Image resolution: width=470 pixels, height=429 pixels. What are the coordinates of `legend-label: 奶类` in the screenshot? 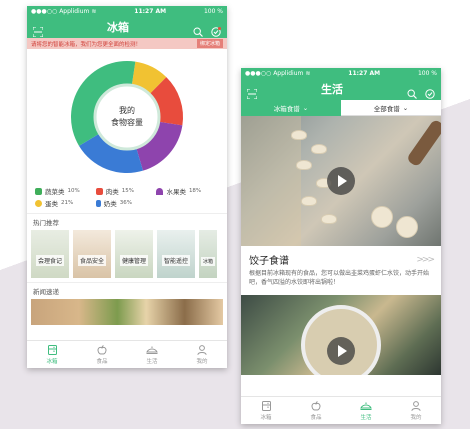 It's located at (110, 204).